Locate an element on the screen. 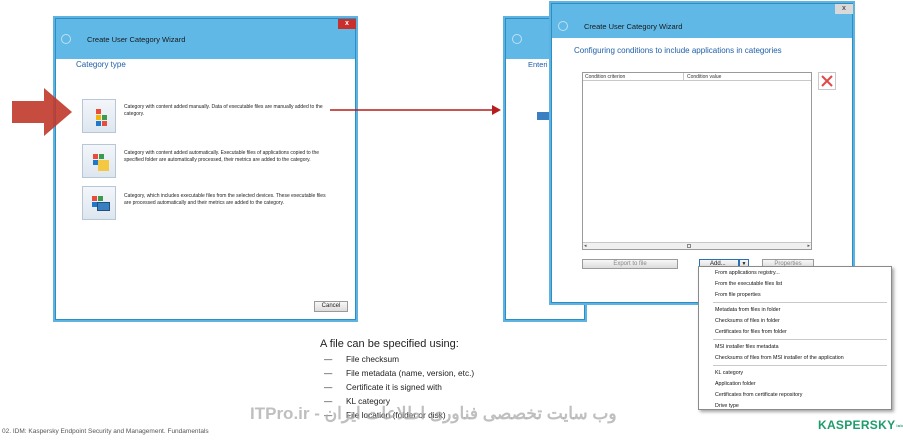  category-type-heading: Category type is located at coordinates (101, 64).